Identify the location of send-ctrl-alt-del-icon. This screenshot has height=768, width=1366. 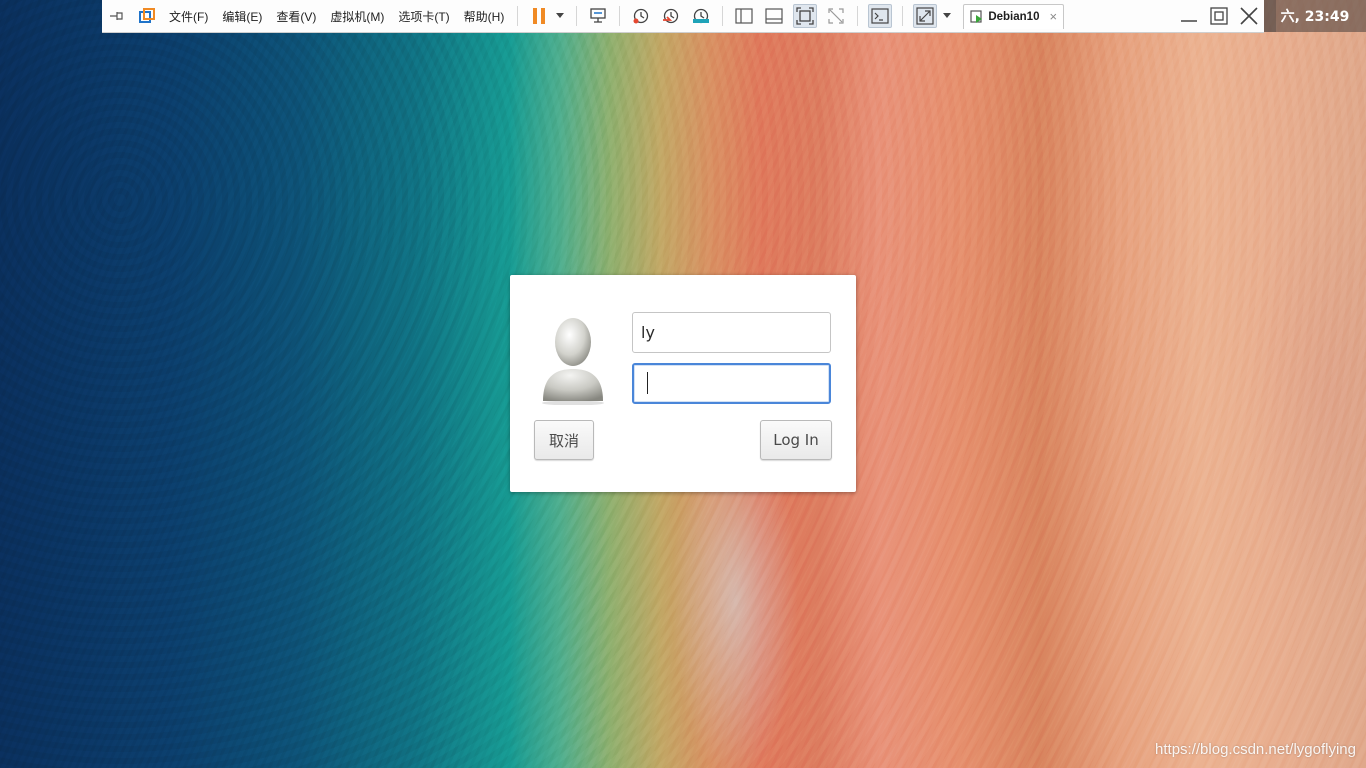
(598, 16).